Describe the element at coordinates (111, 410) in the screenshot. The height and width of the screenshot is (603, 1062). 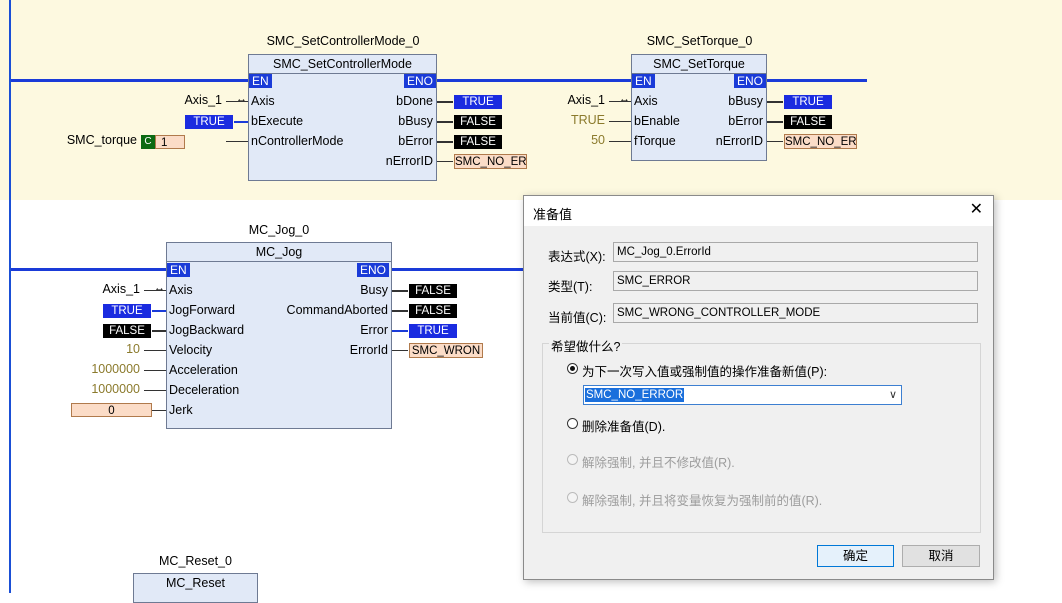
I see `fb3-jerk-value: 0` at that location.